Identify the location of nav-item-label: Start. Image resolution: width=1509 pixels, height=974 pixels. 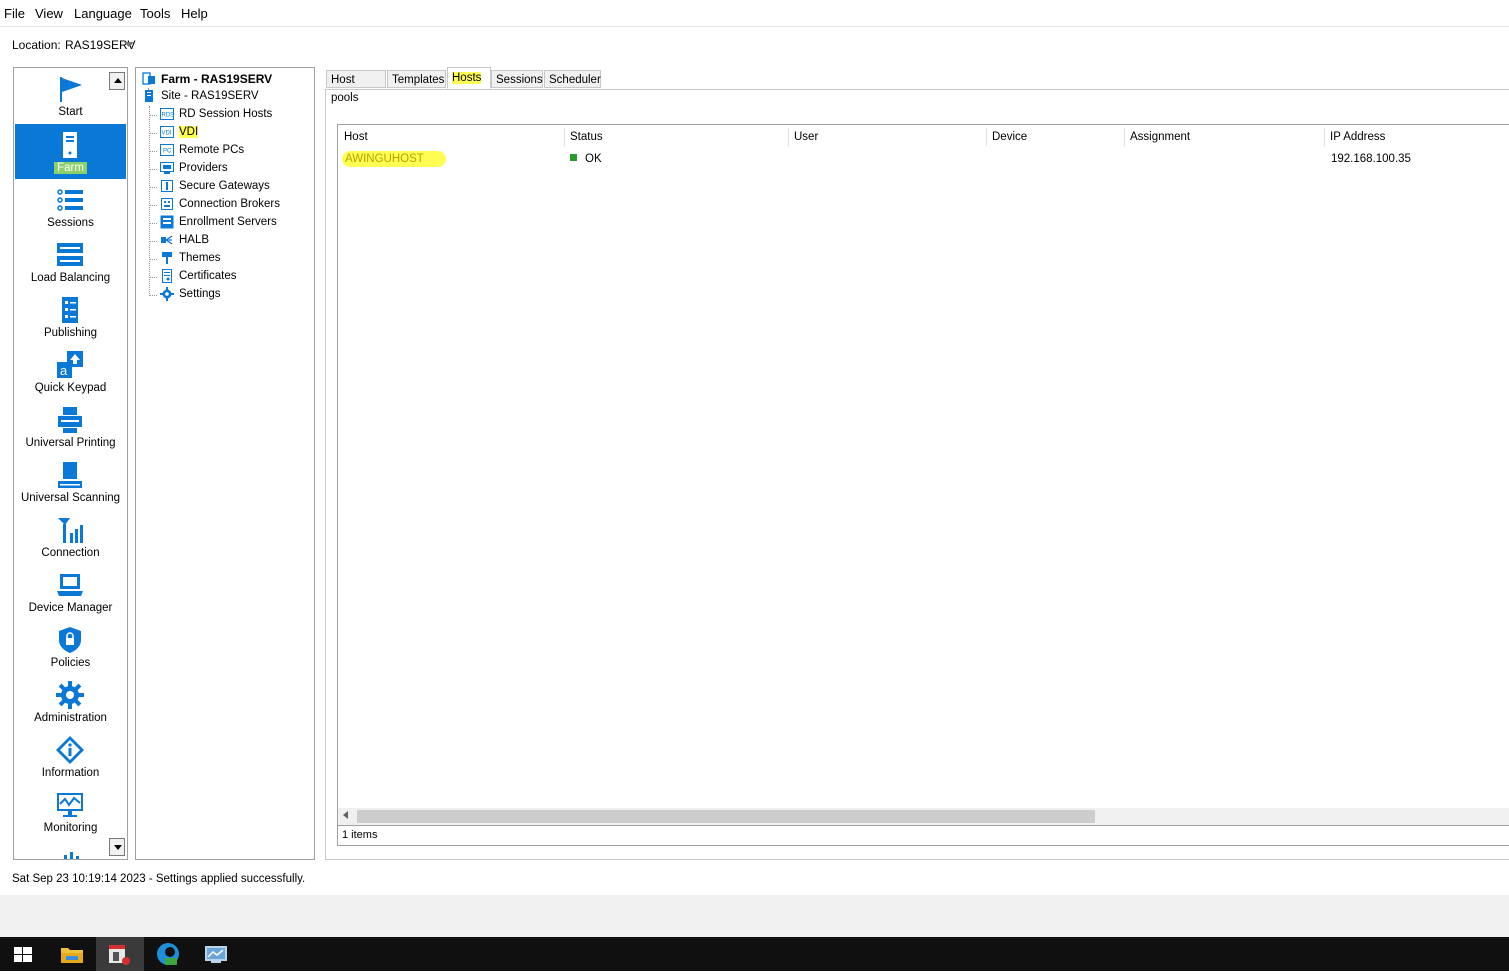
(70, 112).